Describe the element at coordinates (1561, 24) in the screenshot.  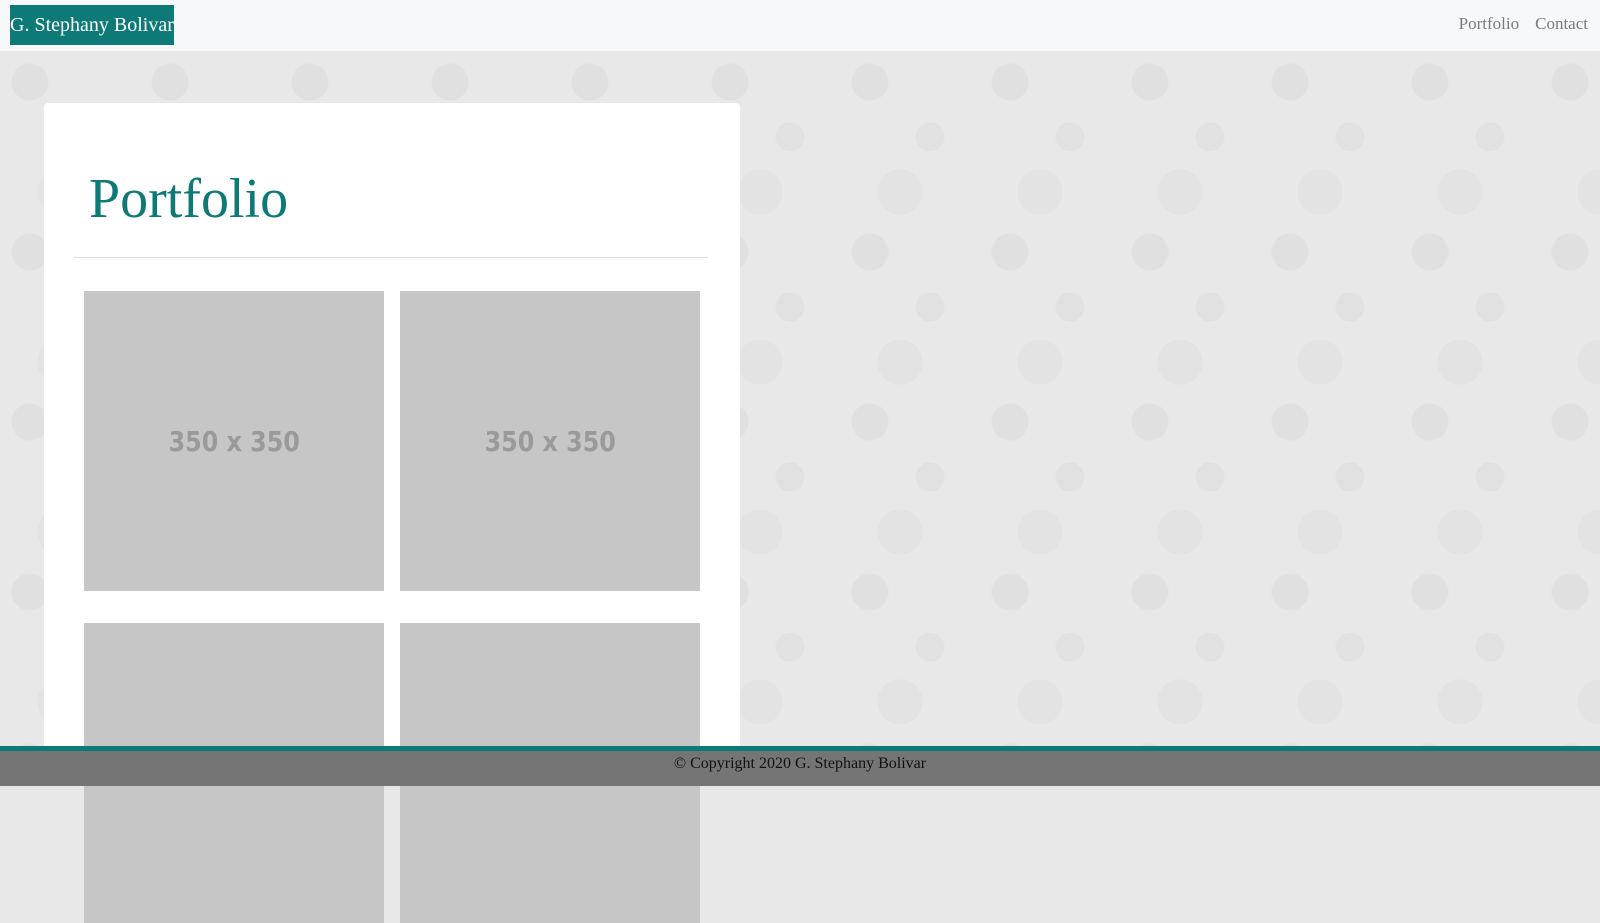
I see `nav-link-contact: Contact` at that location.